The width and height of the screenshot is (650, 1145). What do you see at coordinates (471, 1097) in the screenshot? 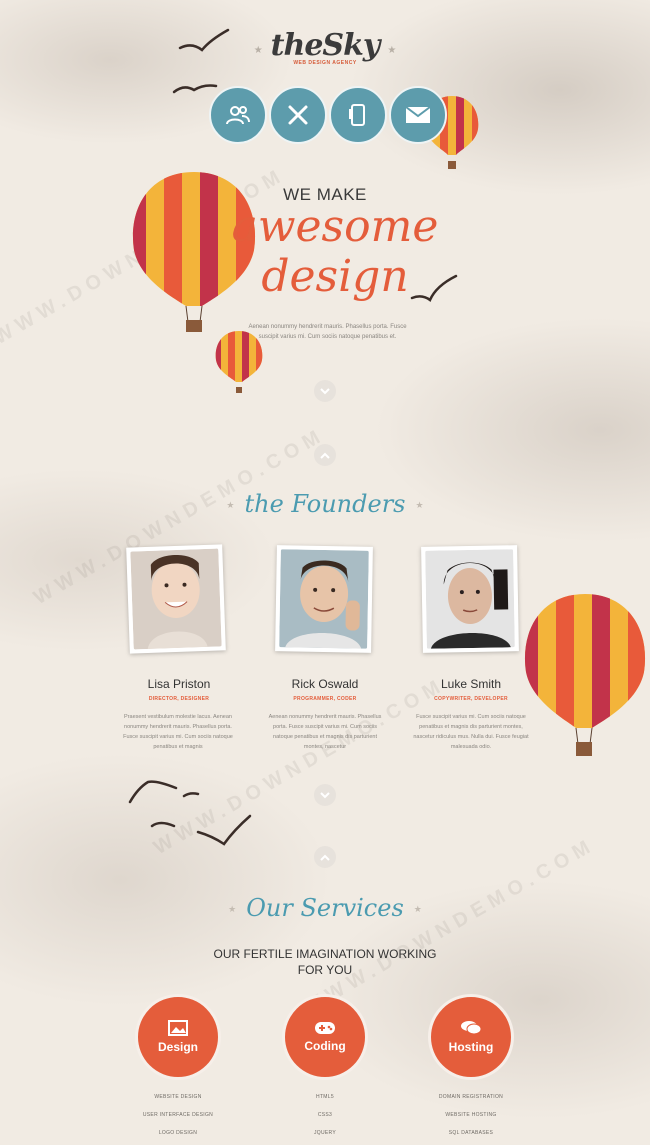
I see `service-list-item: DOMAIN REGISTRATION` at bounding box center [471, 1097].